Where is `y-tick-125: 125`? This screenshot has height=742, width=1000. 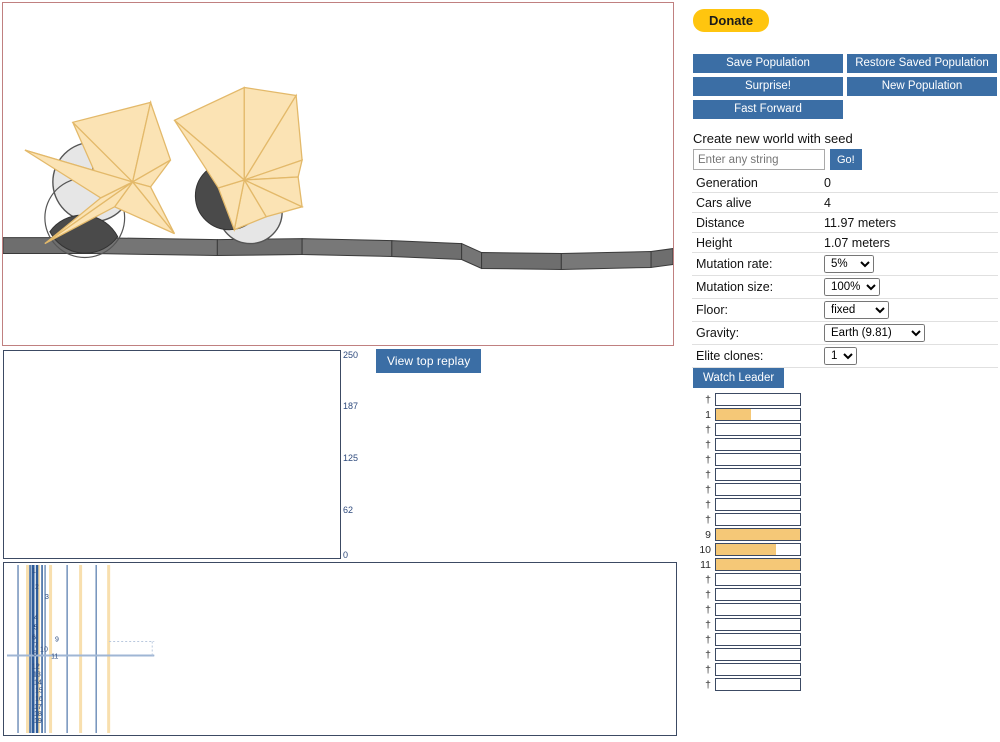 y-tick-125: 125 is located at coordinates (351, 458).